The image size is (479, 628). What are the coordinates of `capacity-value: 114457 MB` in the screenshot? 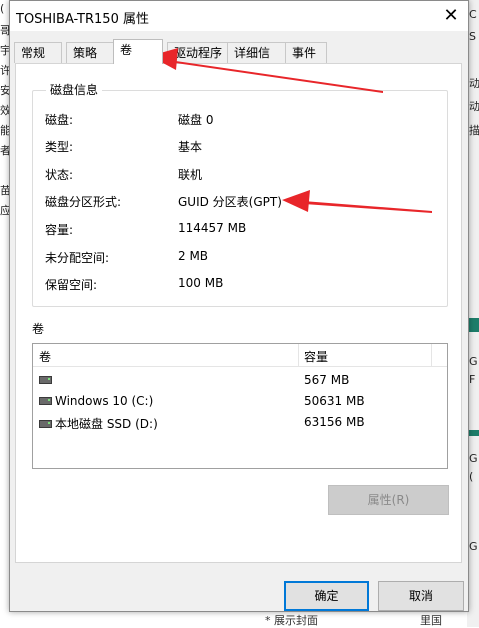 It's located at (212, 228).